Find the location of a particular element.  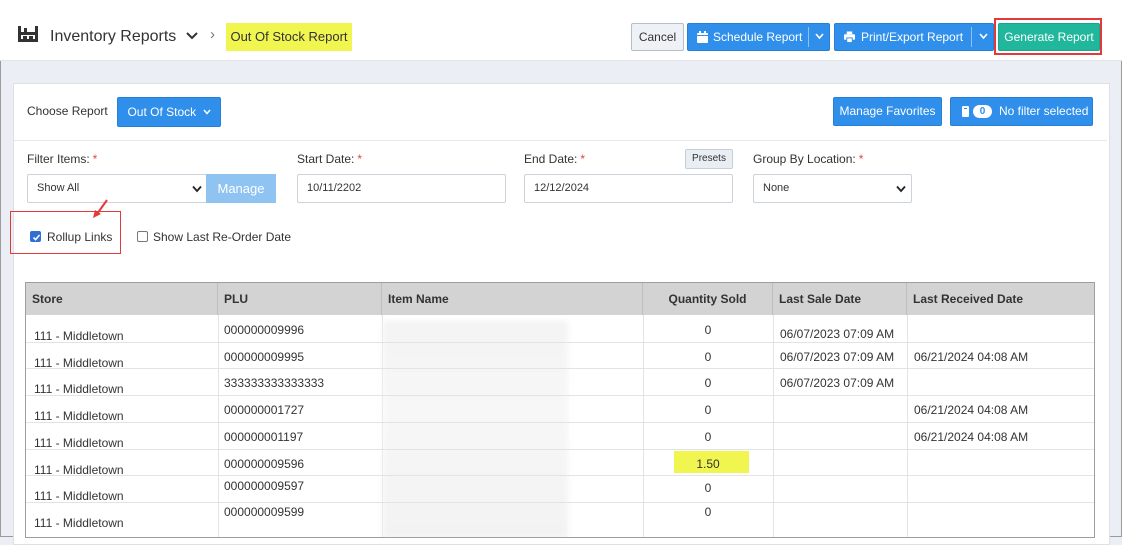

group-by-label-text: Group By Location: is located at coordinates (804, 159).